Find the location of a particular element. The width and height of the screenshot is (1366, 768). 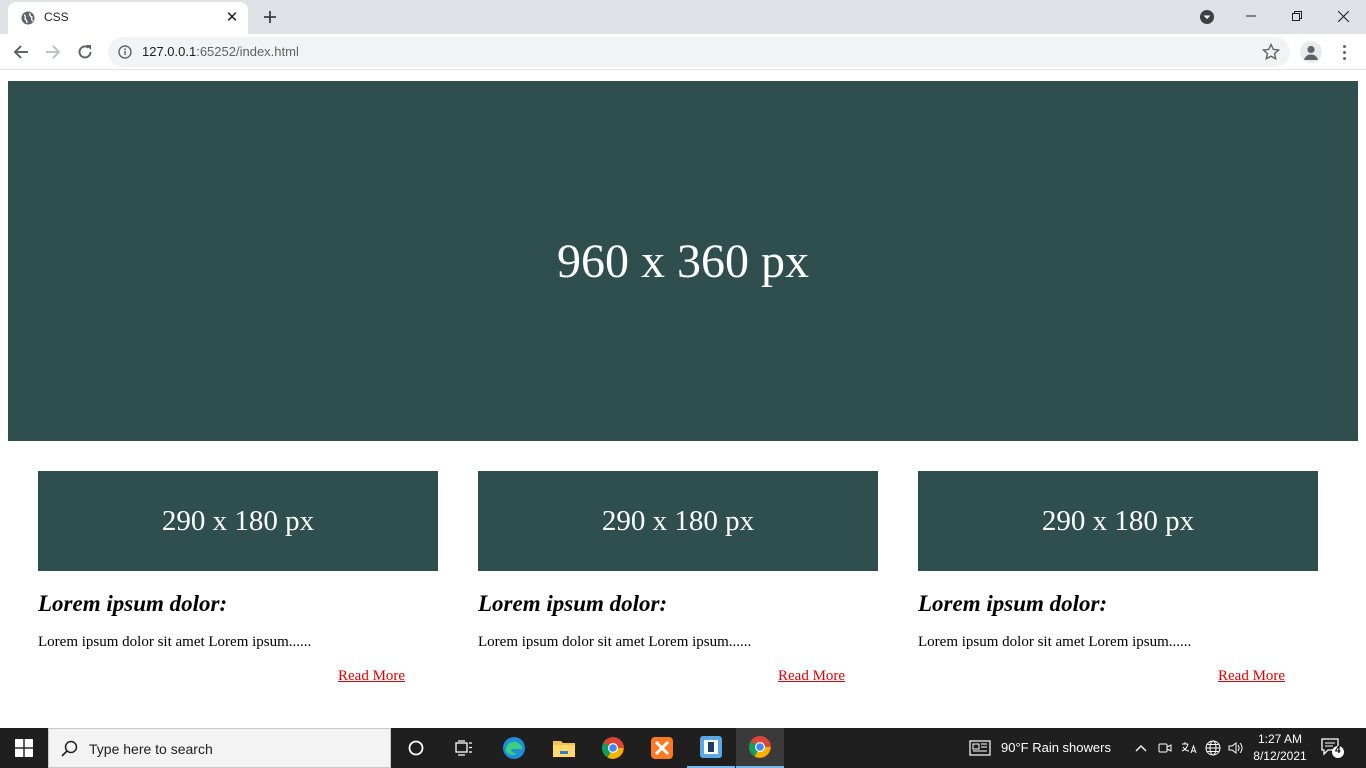

restore-button is located at coordinates (1297, 16).